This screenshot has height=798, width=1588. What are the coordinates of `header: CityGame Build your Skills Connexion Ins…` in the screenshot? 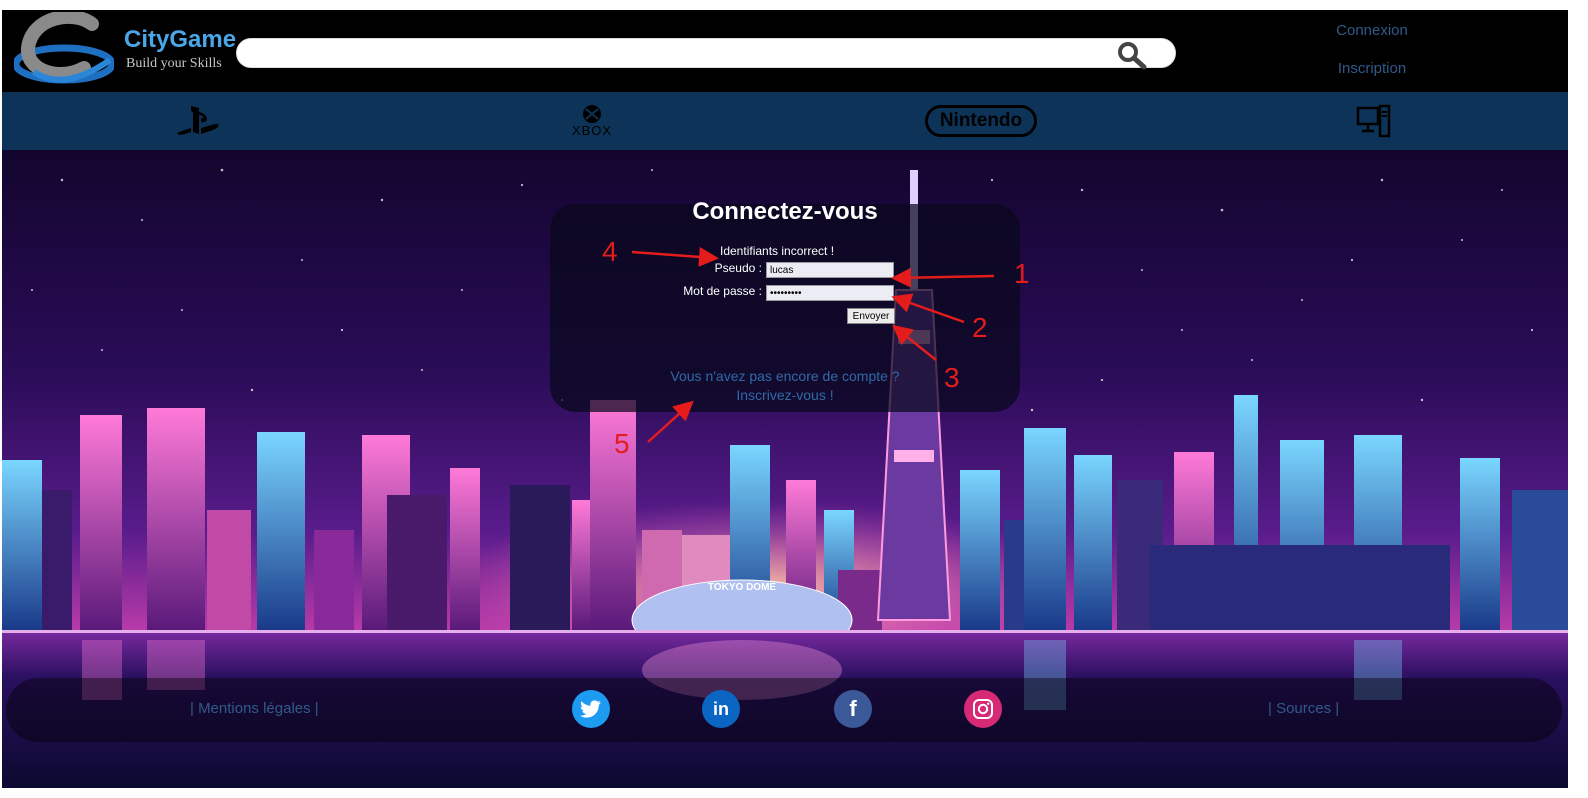 It's located at (785, 51).